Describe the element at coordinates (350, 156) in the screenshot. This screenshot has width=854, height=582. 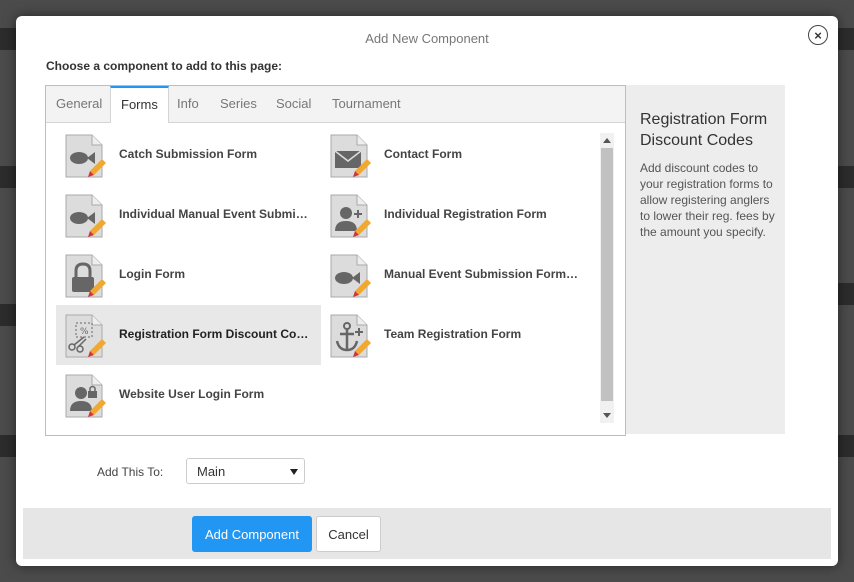
I see `envelope-form-icon` at that location.